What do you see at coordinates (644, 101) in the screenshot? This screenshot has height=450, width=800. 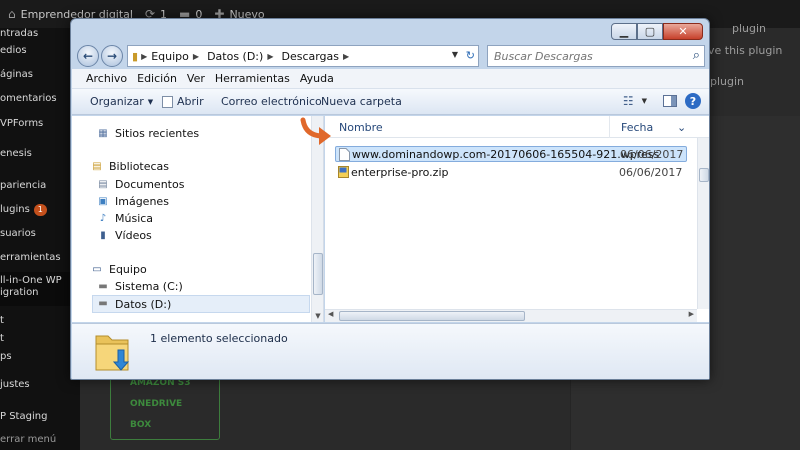 I see `view-dropdown-icon: ▼` at bounding box center [644, 101].